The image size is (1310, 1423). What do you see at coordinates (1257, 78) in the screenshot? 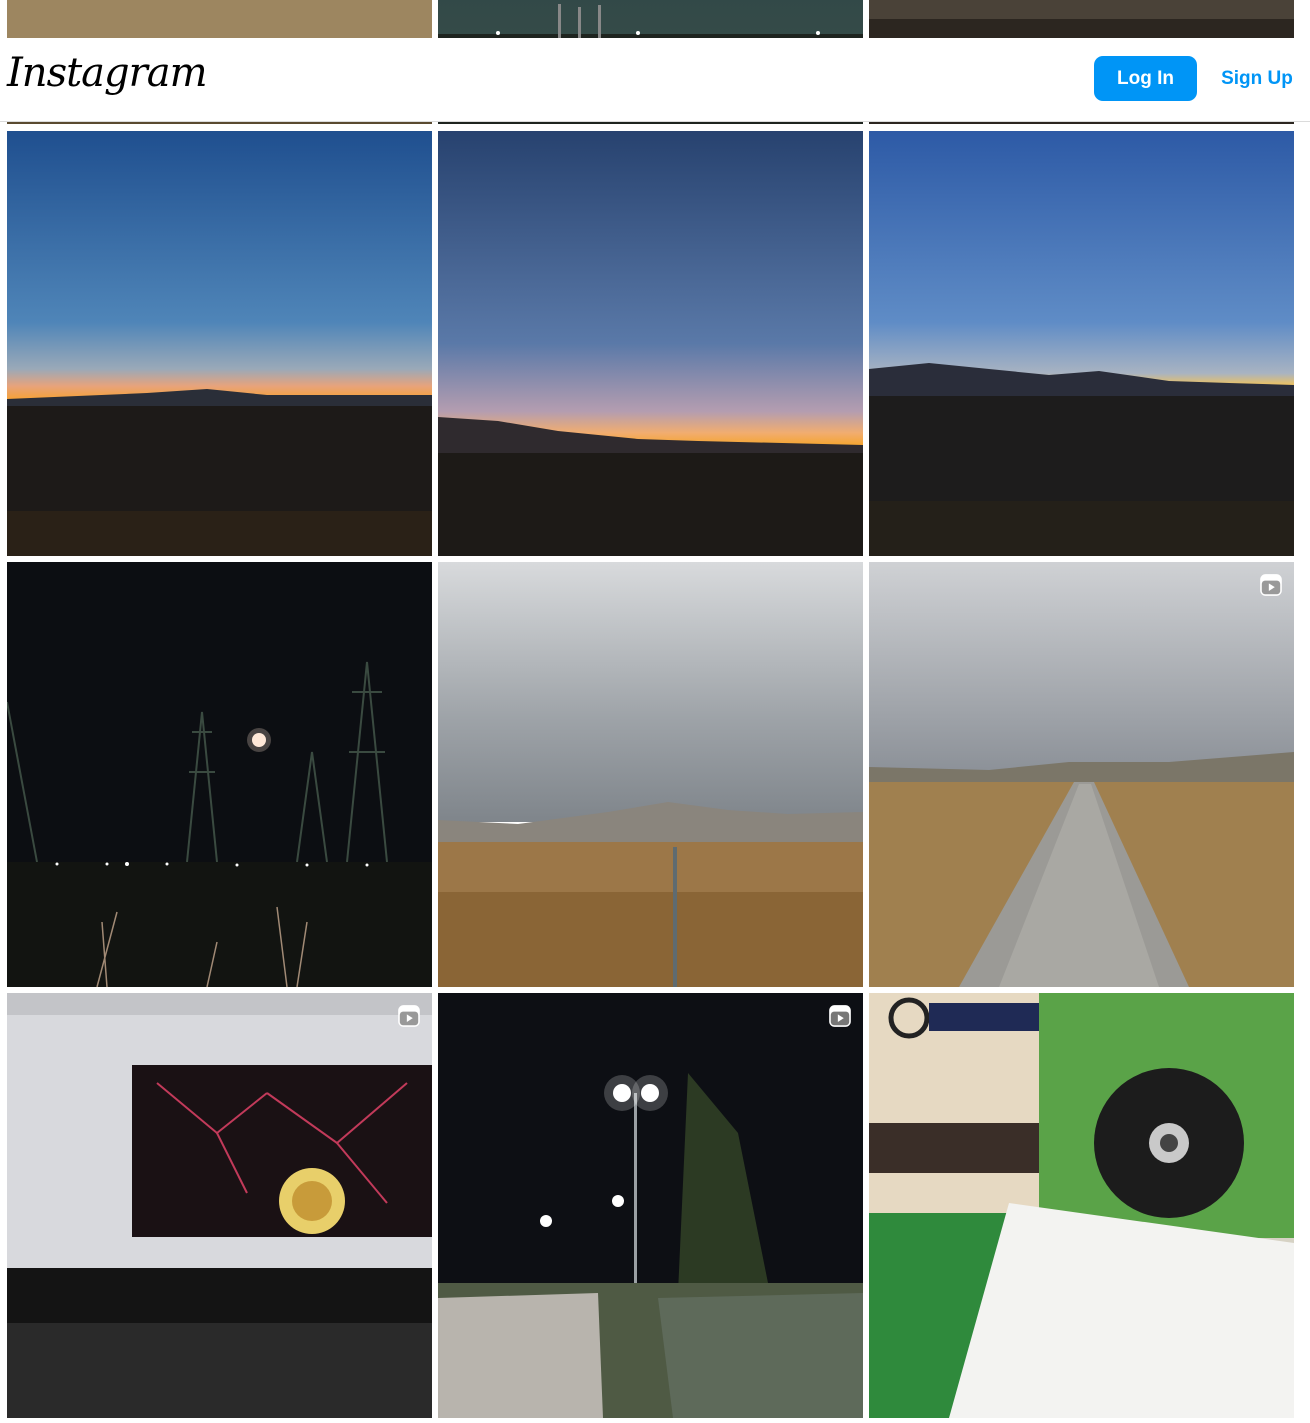
I see `sign-up-button: Sign Up` at bounding box center [1257, 78].